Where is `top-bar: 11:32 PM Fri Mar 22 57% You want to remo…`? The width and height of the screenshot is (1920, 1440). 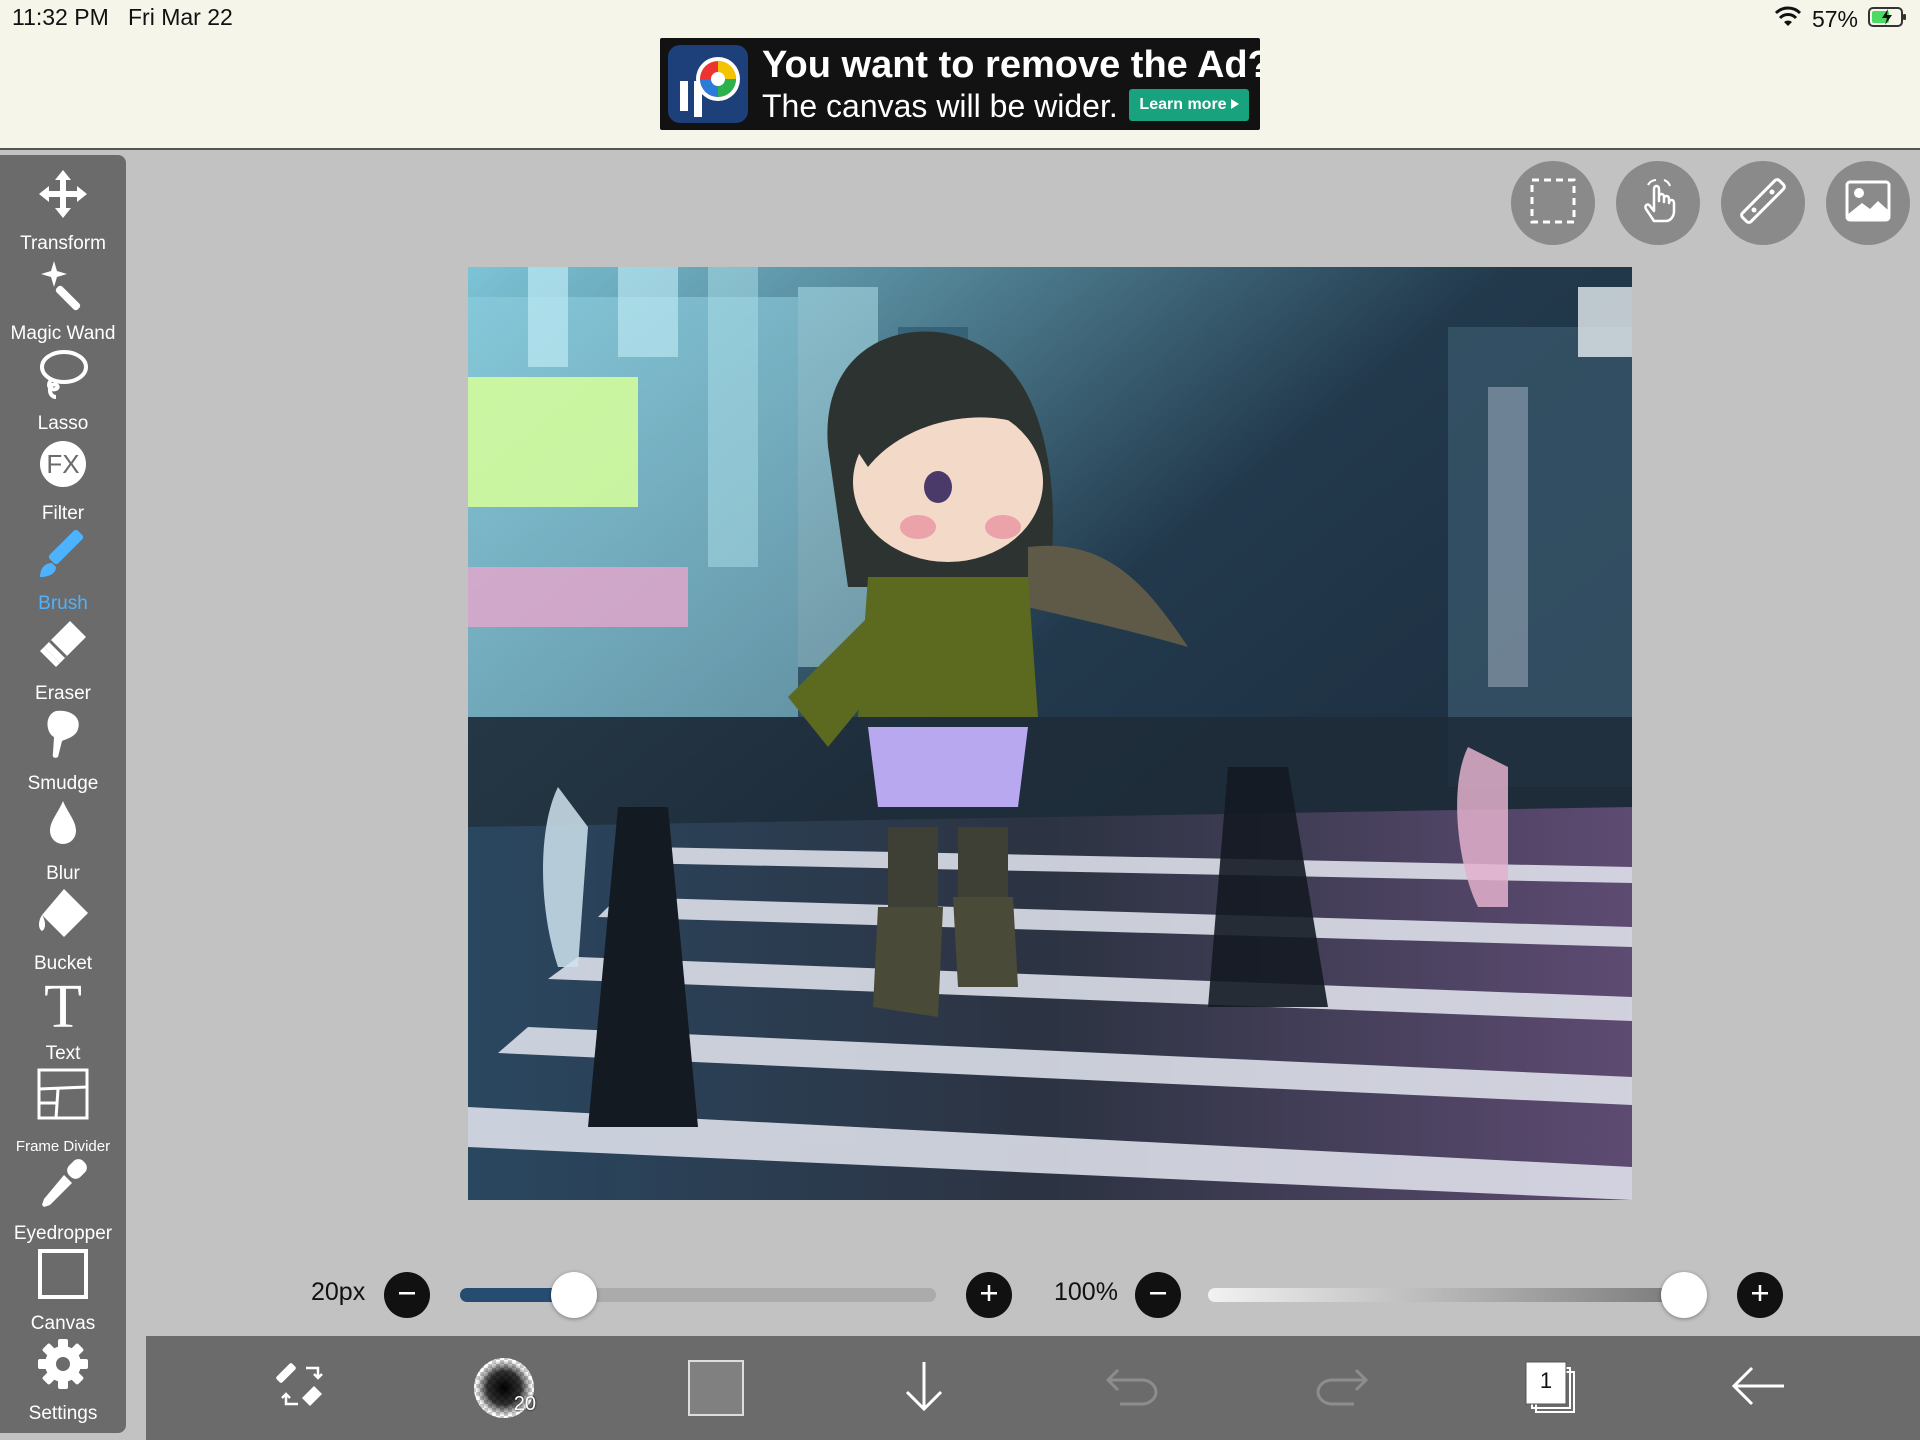 top-bar: 11:32 PM Fri Mar 22 57% You want to remo… is located at coordinates (960, 75).